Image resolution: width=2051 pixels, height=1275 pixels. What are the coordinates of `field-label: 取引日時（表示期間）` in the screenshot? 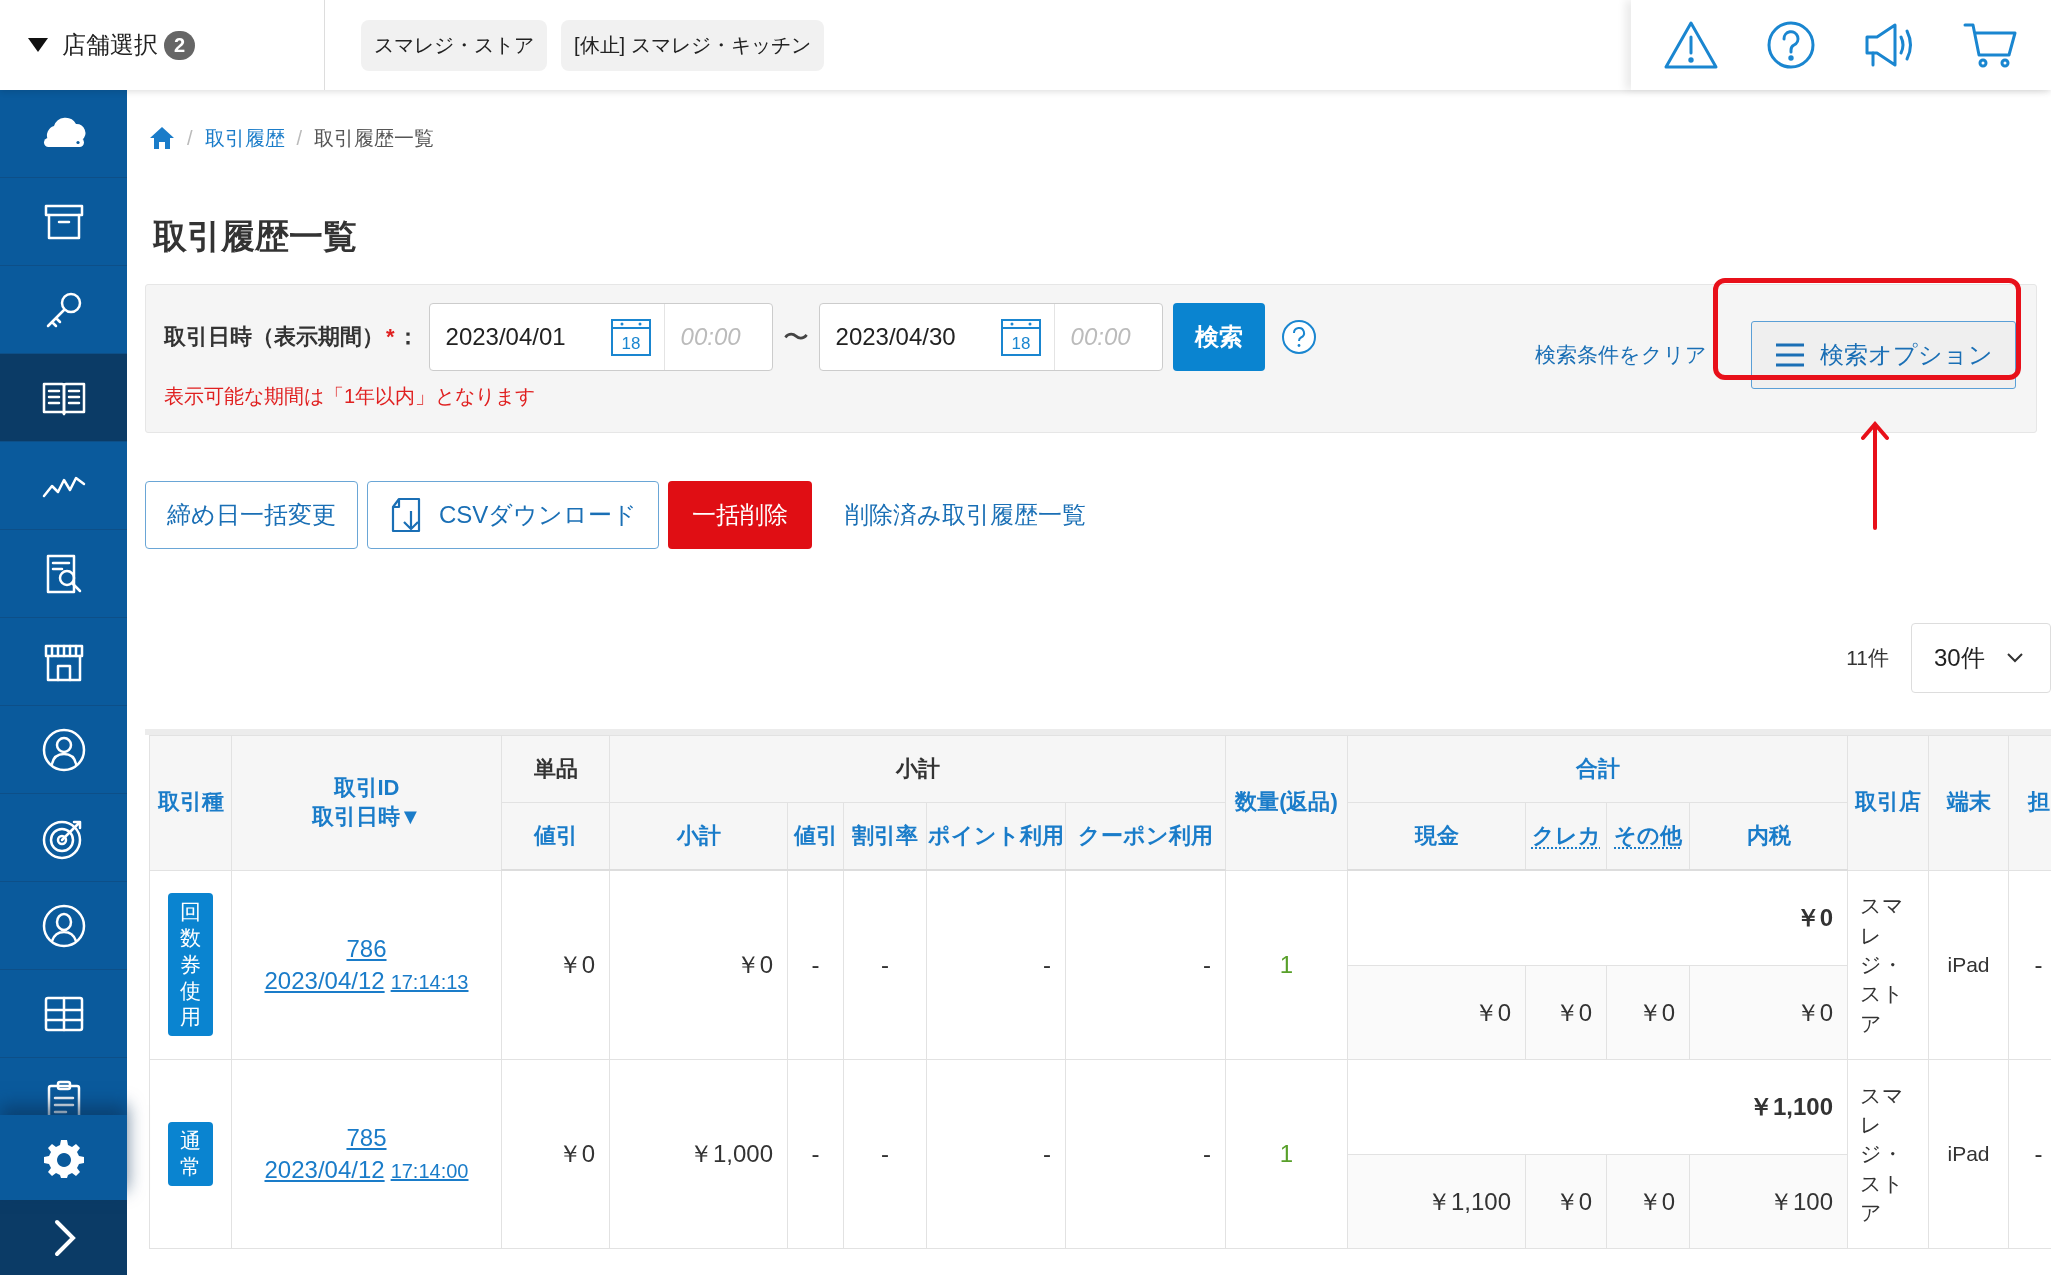 It's located at (274, 337).